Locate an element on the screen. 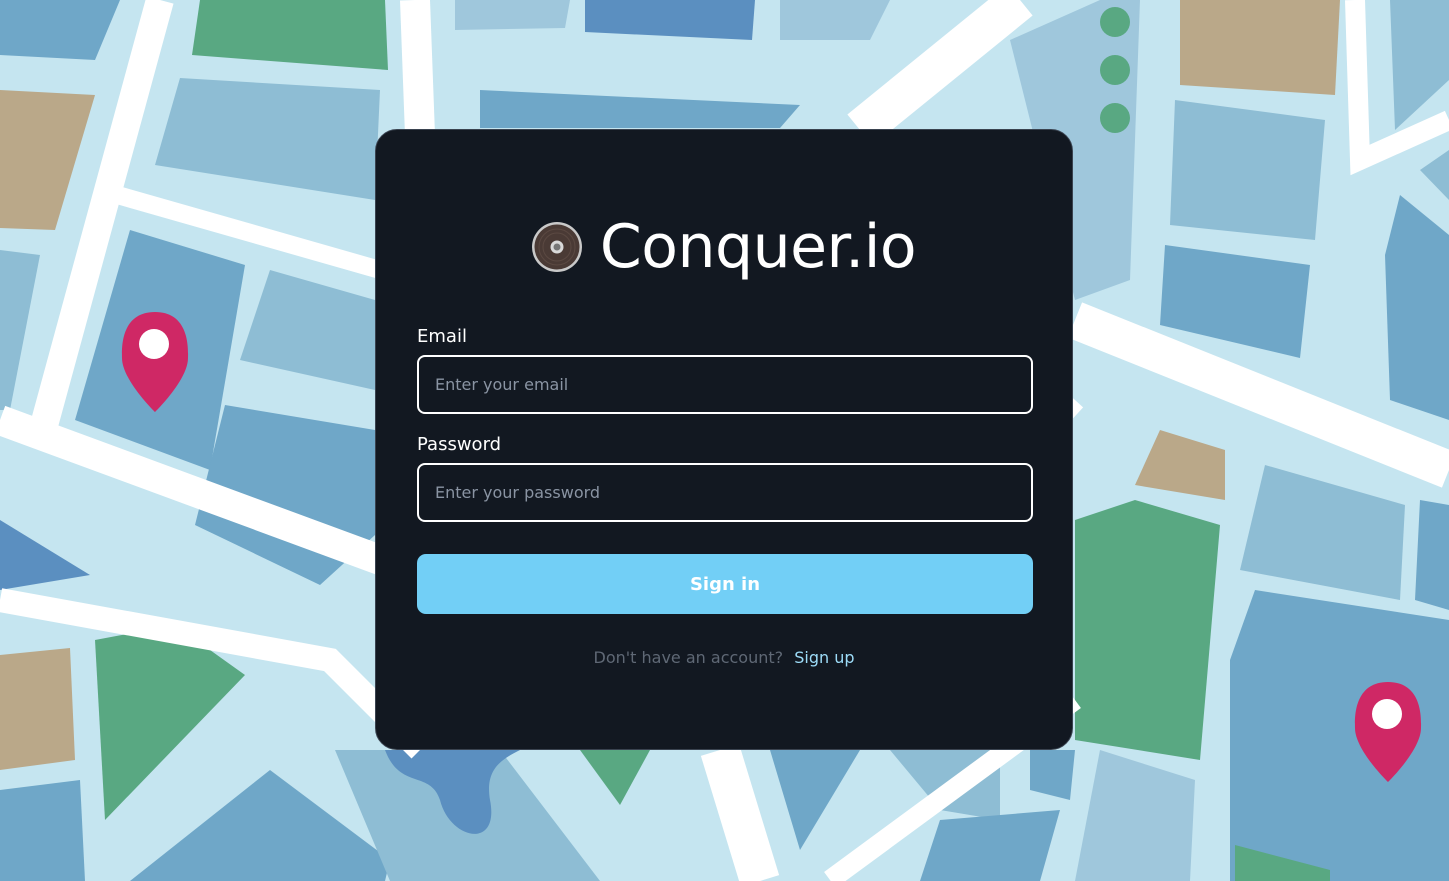  signup-prompt: Don't have an account? Sign up is located at coordinates (724, 657).